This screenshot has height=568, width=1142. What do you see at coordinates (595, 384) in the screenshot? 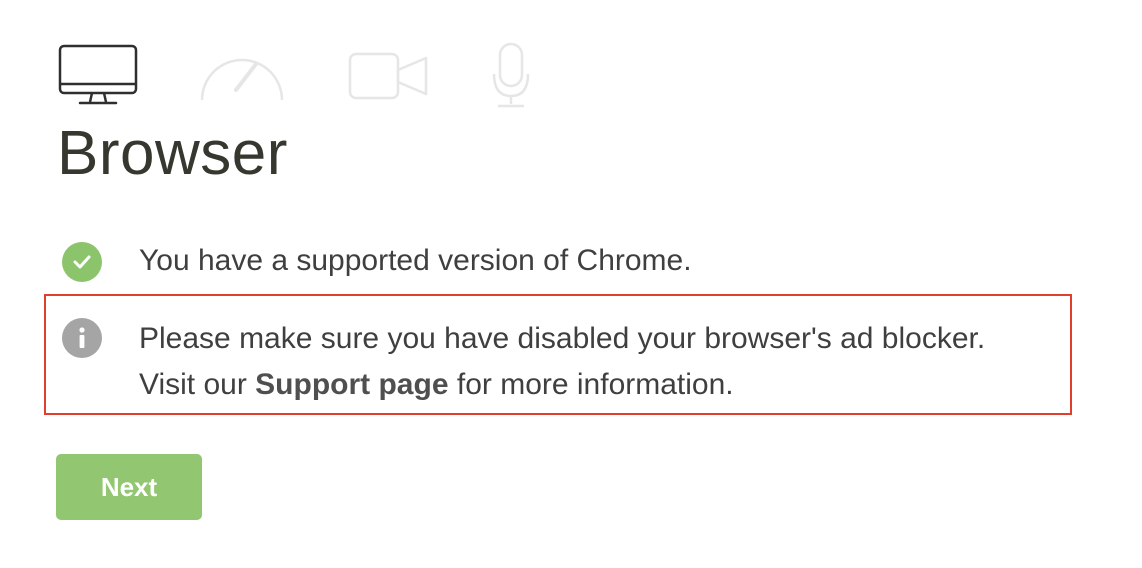
I see `support-suffix-text: for more information.` at bounding box center [595, 384].